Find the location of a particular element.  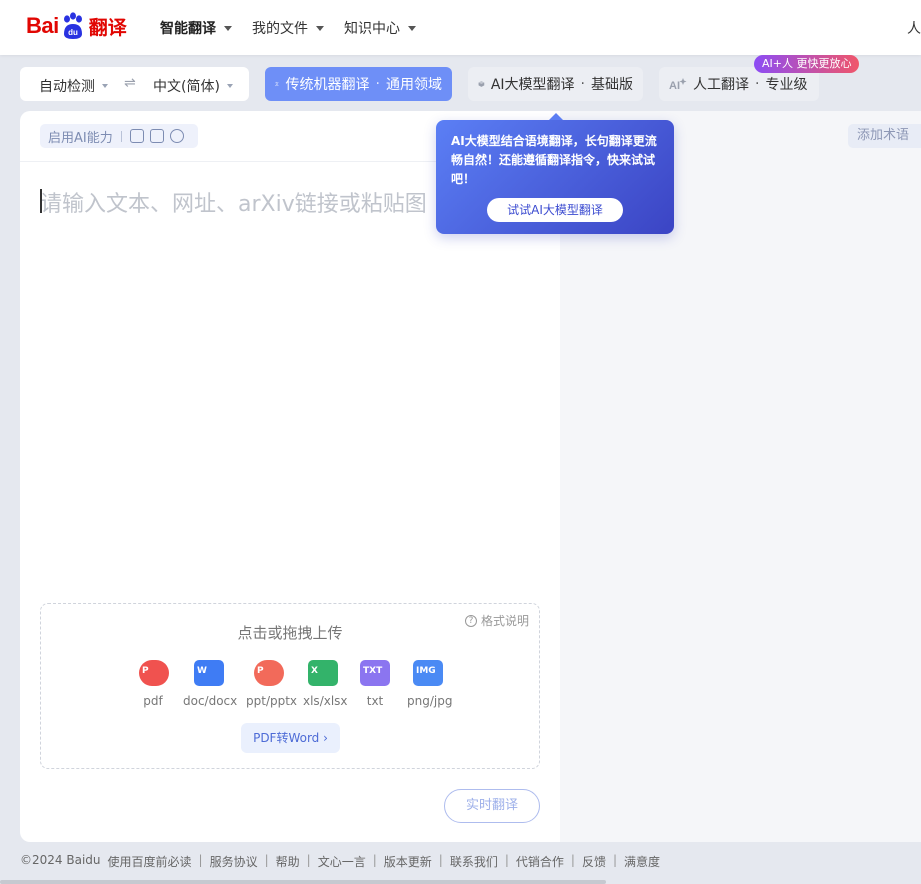

mode-label: 传统机器翻译 is located at coordinates (327, 85).